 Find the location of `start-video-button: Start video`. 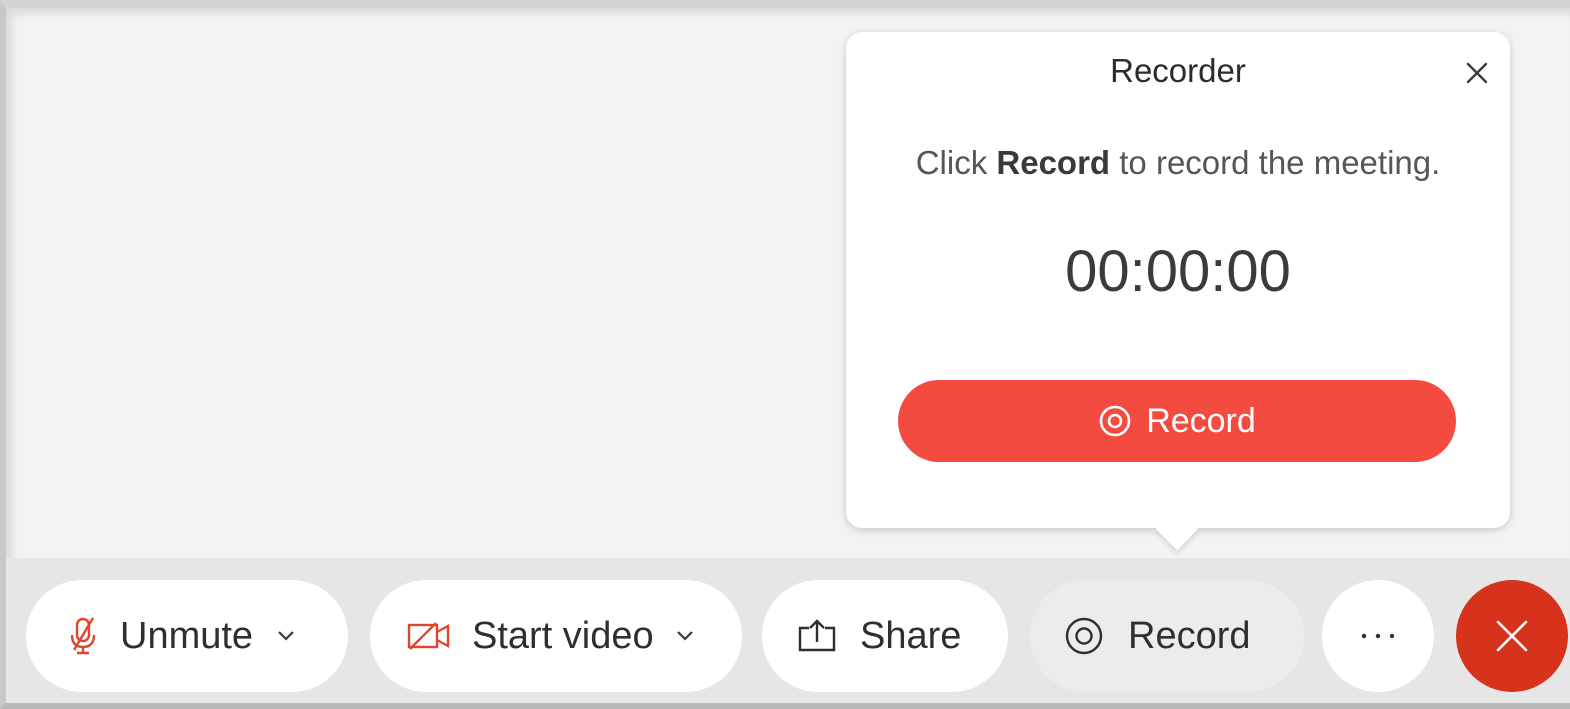

start-video-button: Start video is located at coordinates (556, 636).